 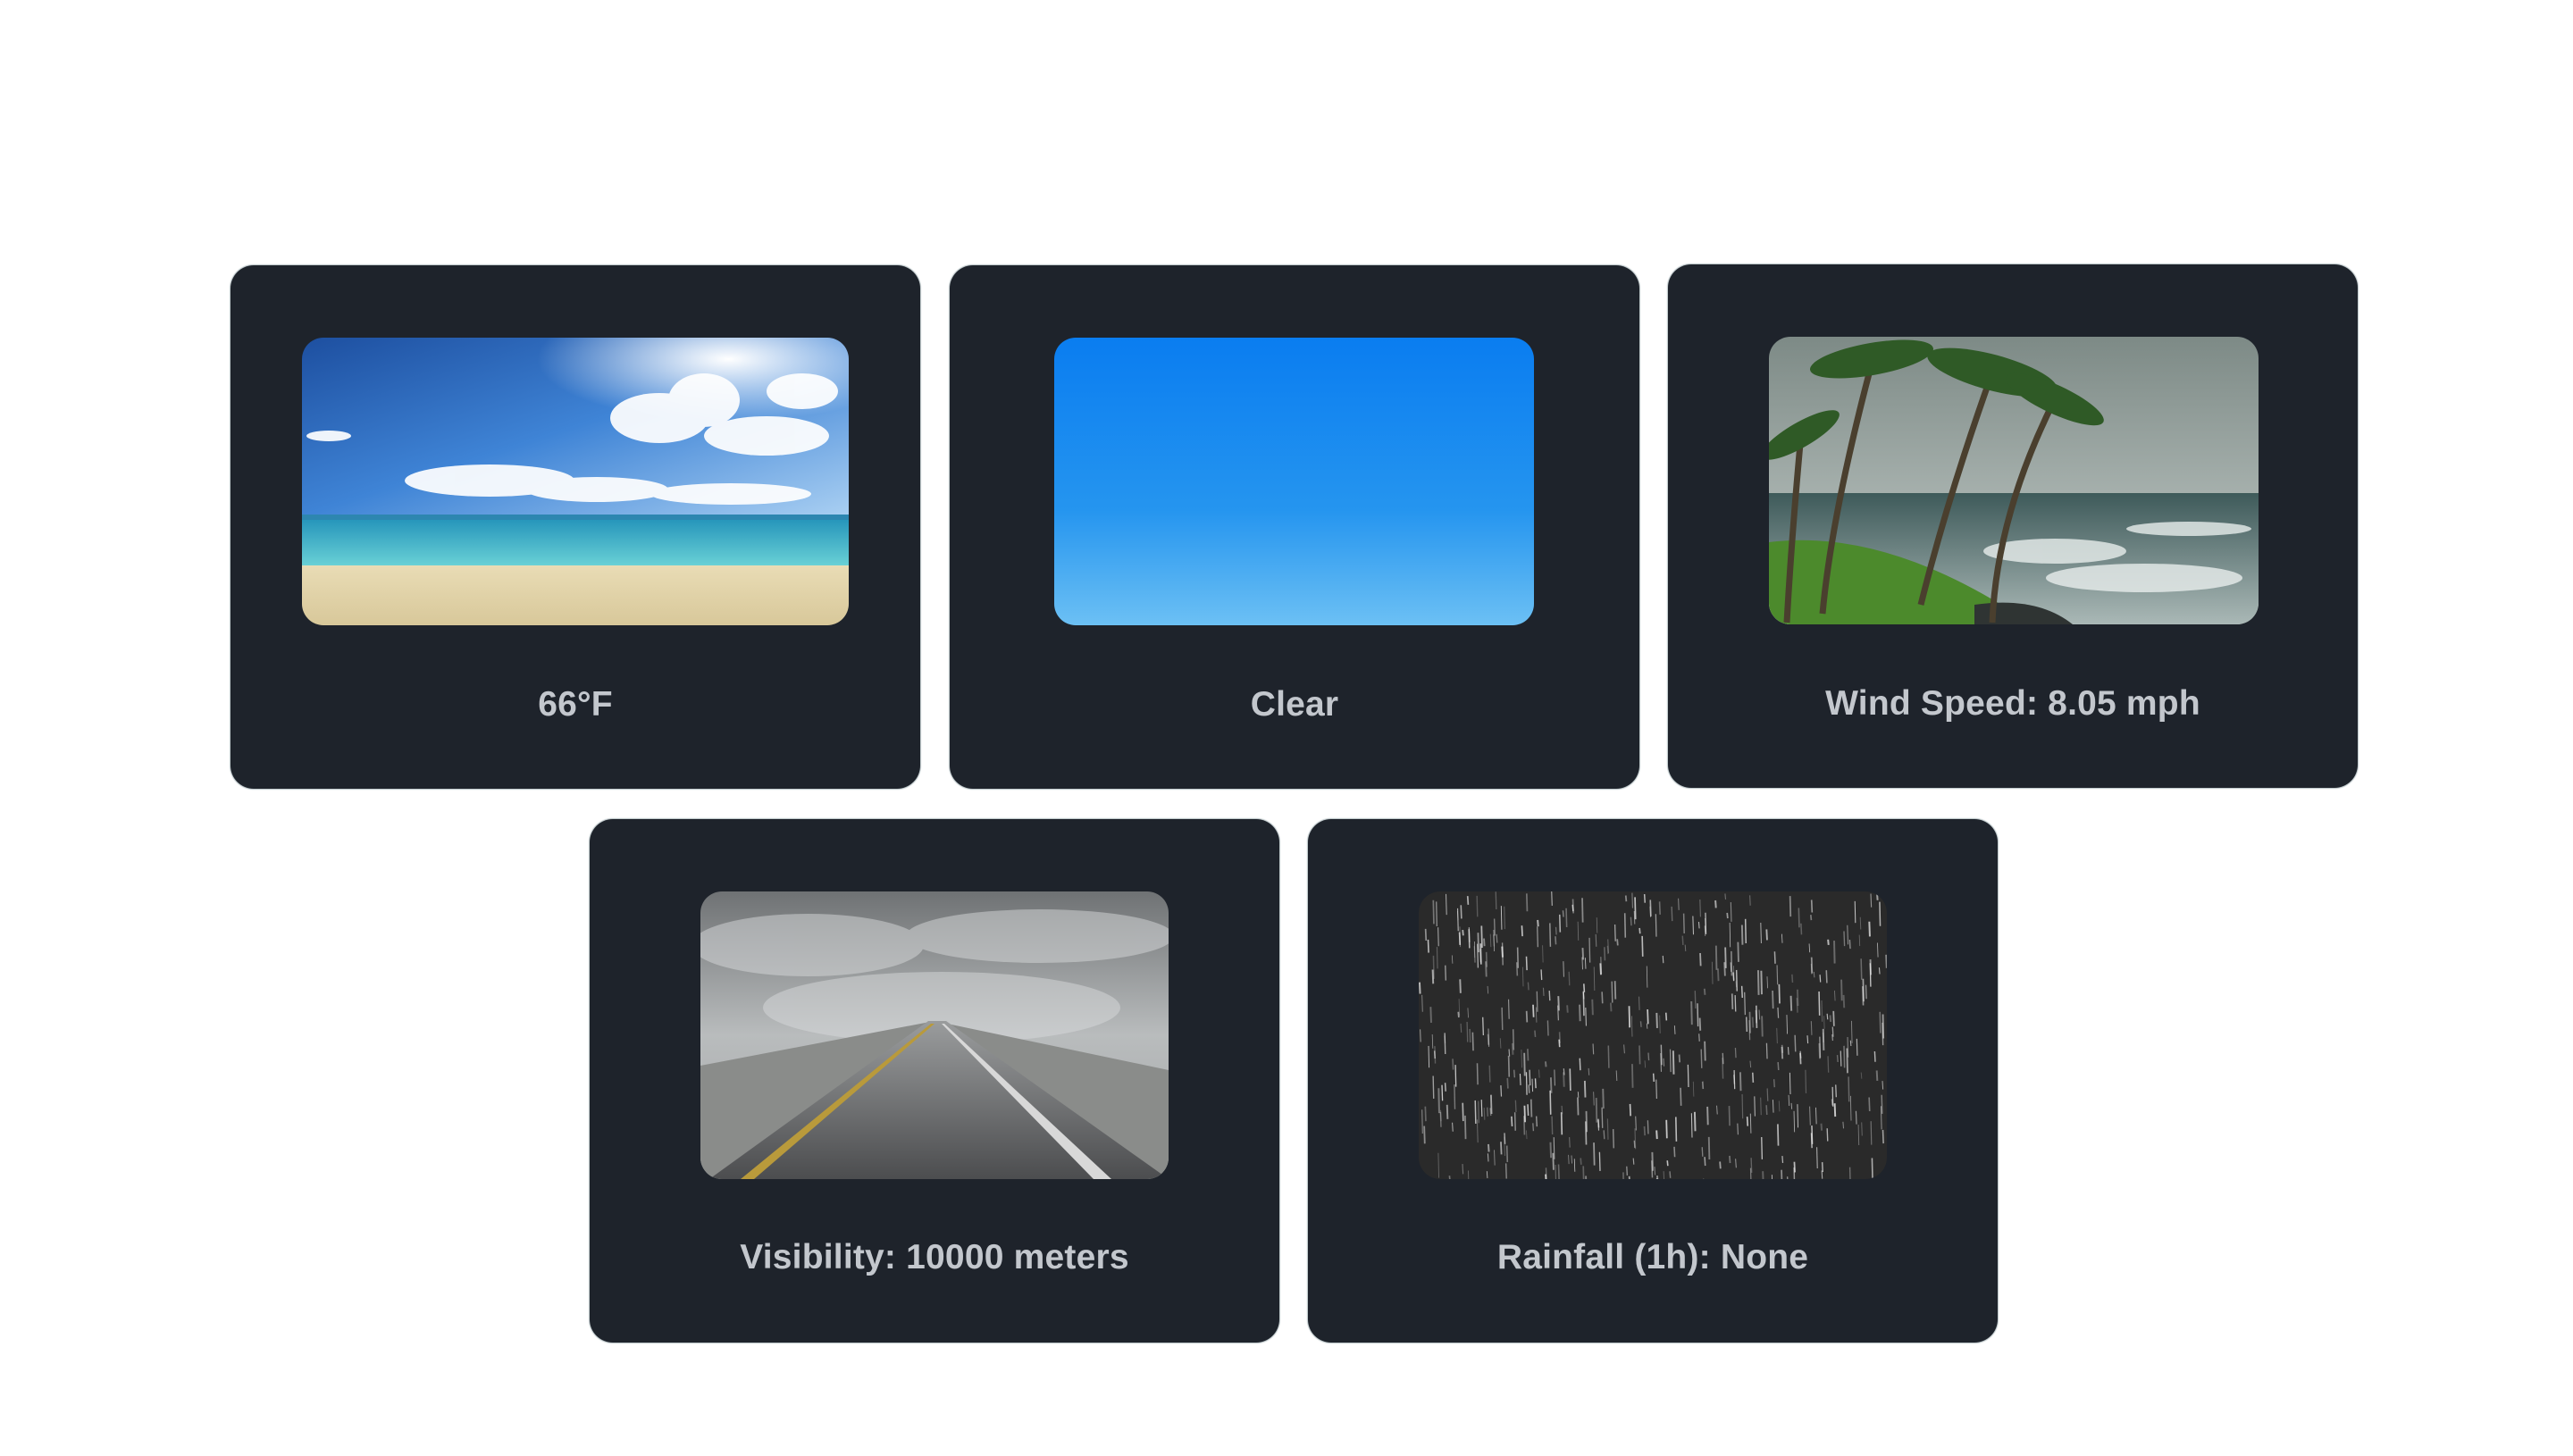 What do you see at coordinates (575, 481) in the screenshot?
I see `sunny-beach-image` at bounding box center [575, 481].